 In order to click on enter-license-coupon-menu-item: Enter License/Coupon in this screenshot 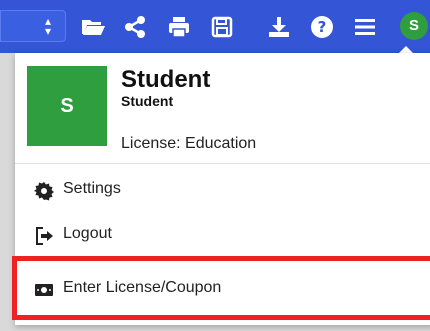, I will do `click(222, 289)`.